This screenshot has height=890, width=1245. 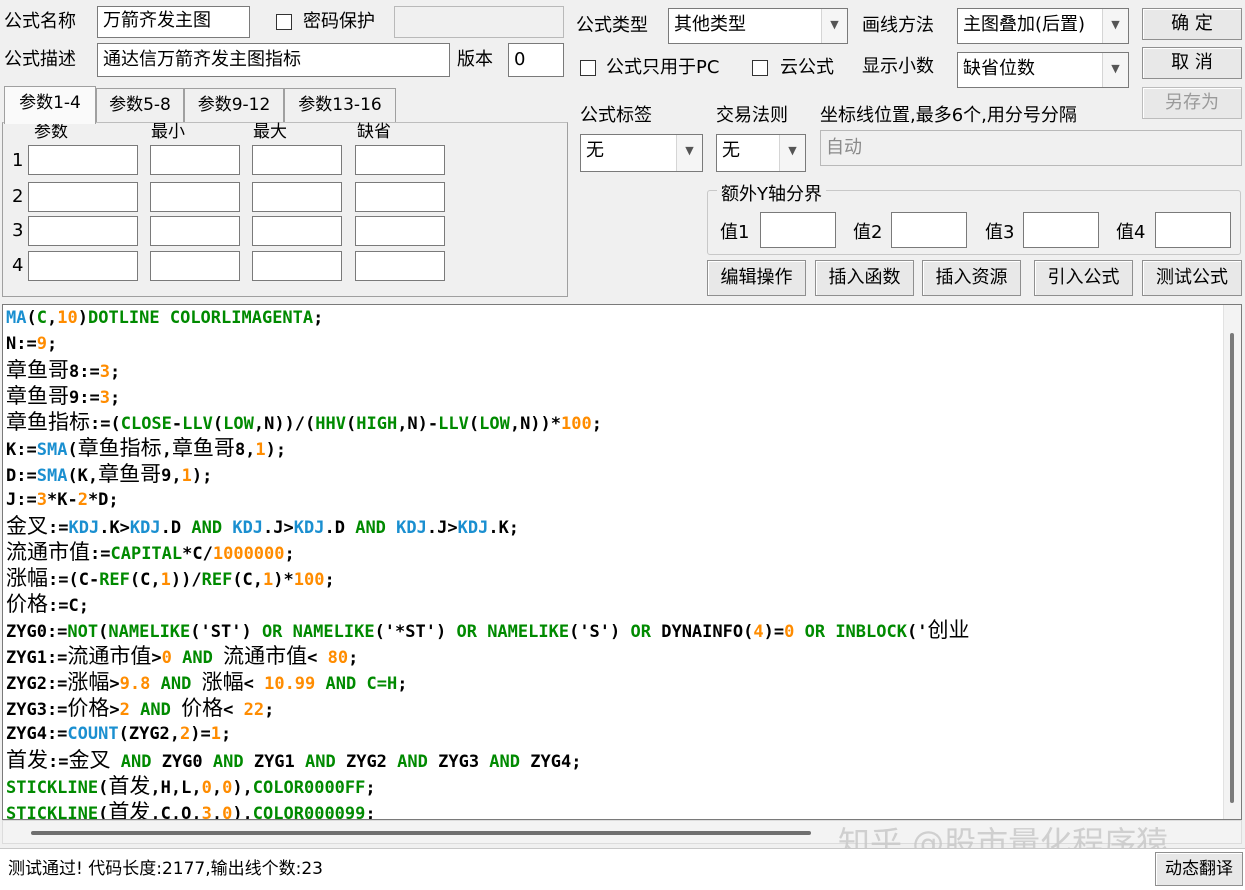 I want to click on formula-type-select: 其他类型 ▼, so click(x=758, y=26).